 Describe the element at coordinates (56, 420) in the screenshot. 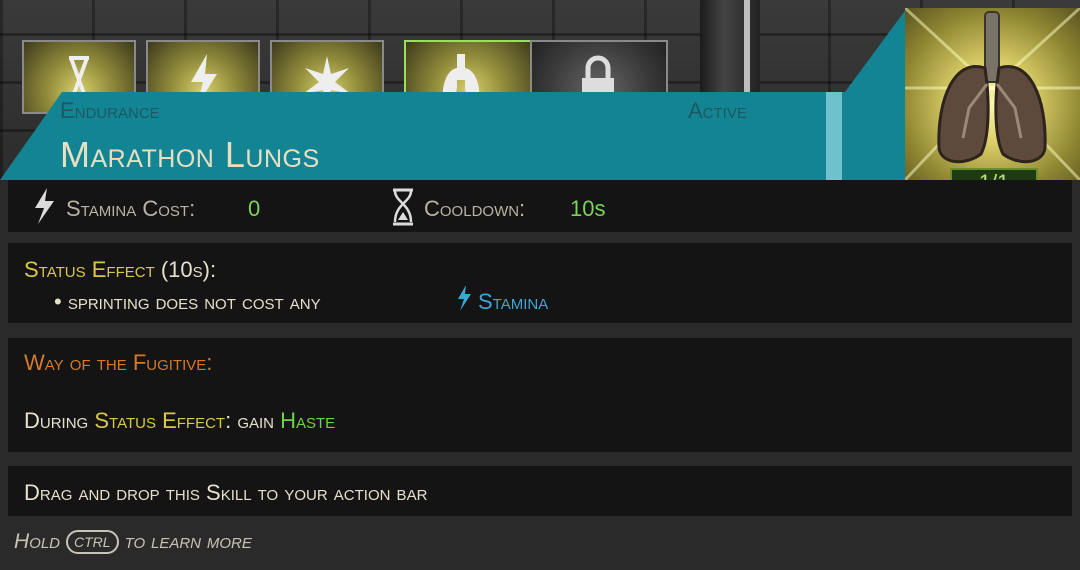

I see `passive-prefix: During` at that location.